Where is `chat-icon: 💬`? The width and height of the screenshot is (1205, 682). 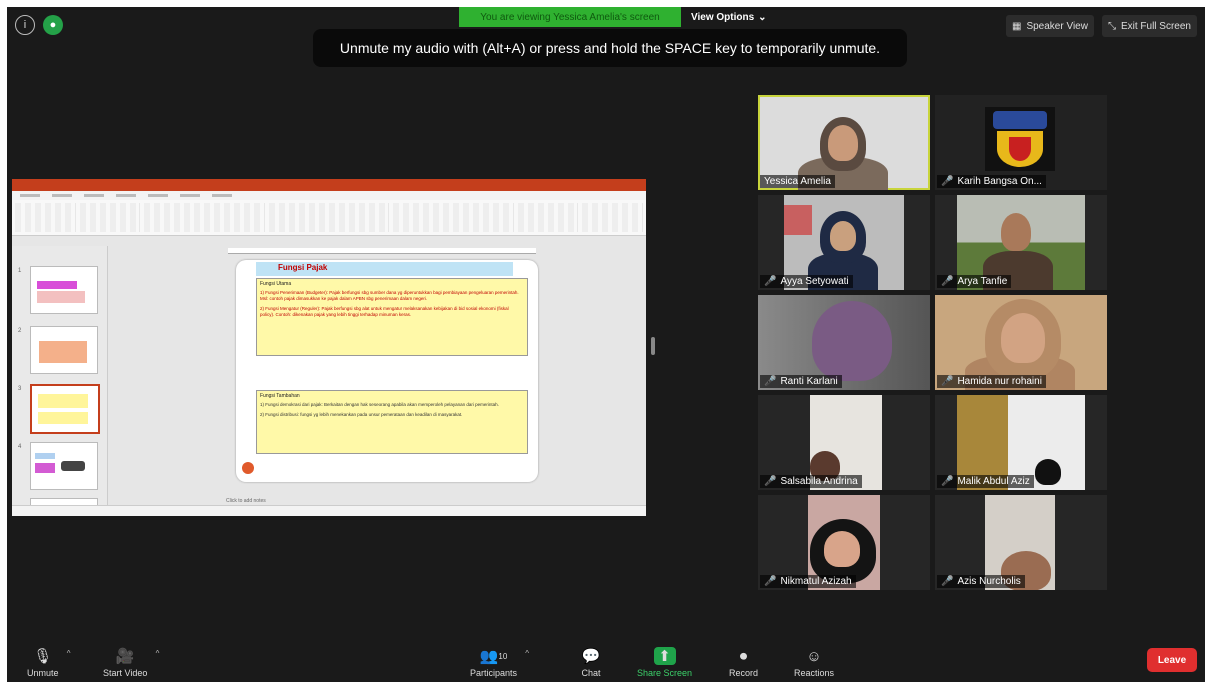
chat-icon: 💬 is located at coordinates (591, 656).